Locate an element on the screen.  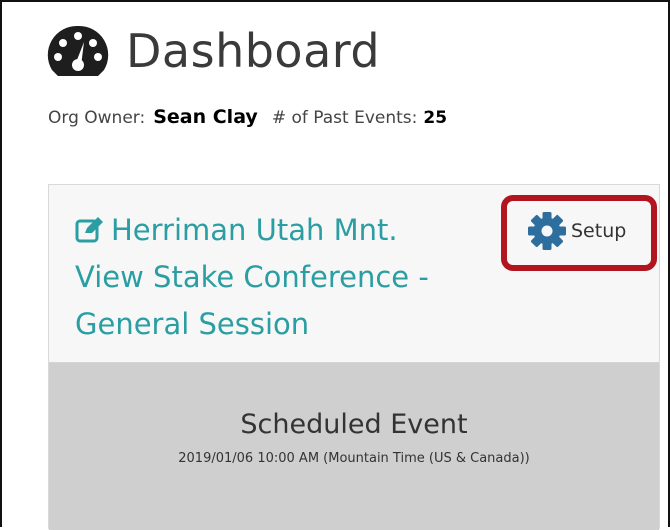
event-status: Scheduled Event is located at coordinates (354, 424).